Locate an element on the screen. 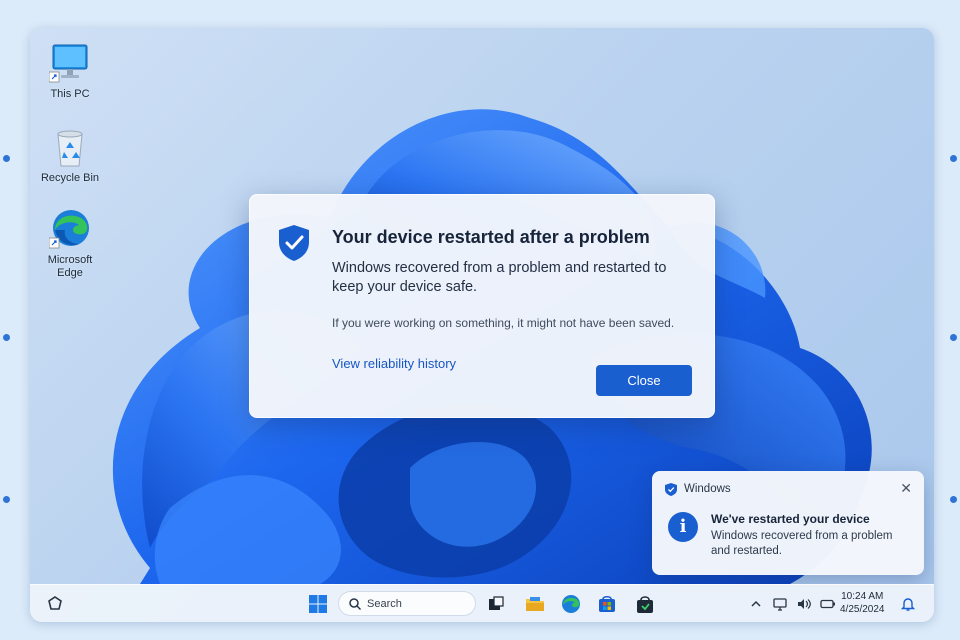 This screenshot has height=640, width=960. shield-icon is located at coordinates (671, 489).